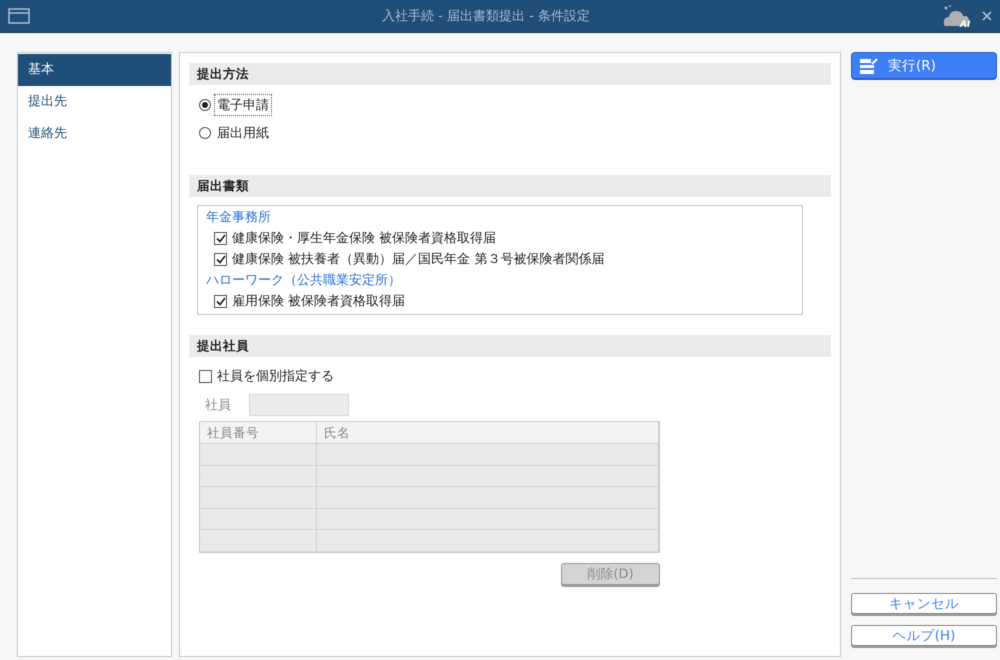  What do you see at coordinates (510, 74) in the screenshot?
I see `section-heading: 提出方法` at bounding box center [510, 74].